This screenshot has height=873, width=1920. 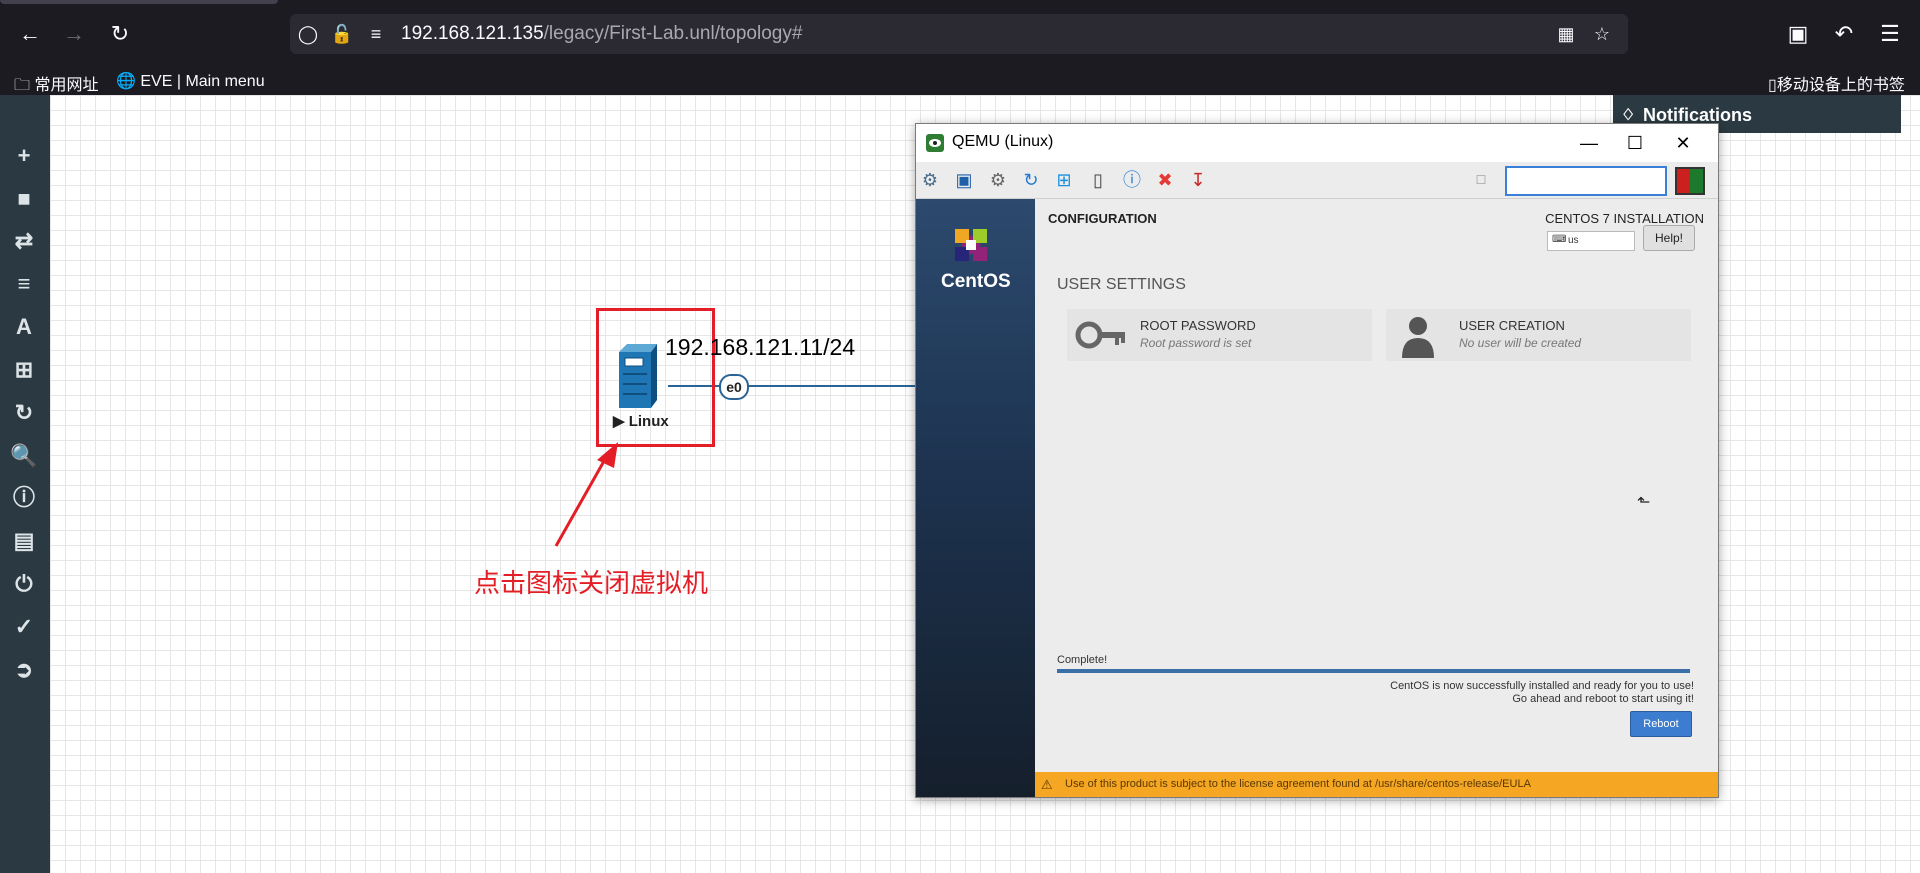 I want to click on grid-icon: ⊞, so click(x=24, y=370).